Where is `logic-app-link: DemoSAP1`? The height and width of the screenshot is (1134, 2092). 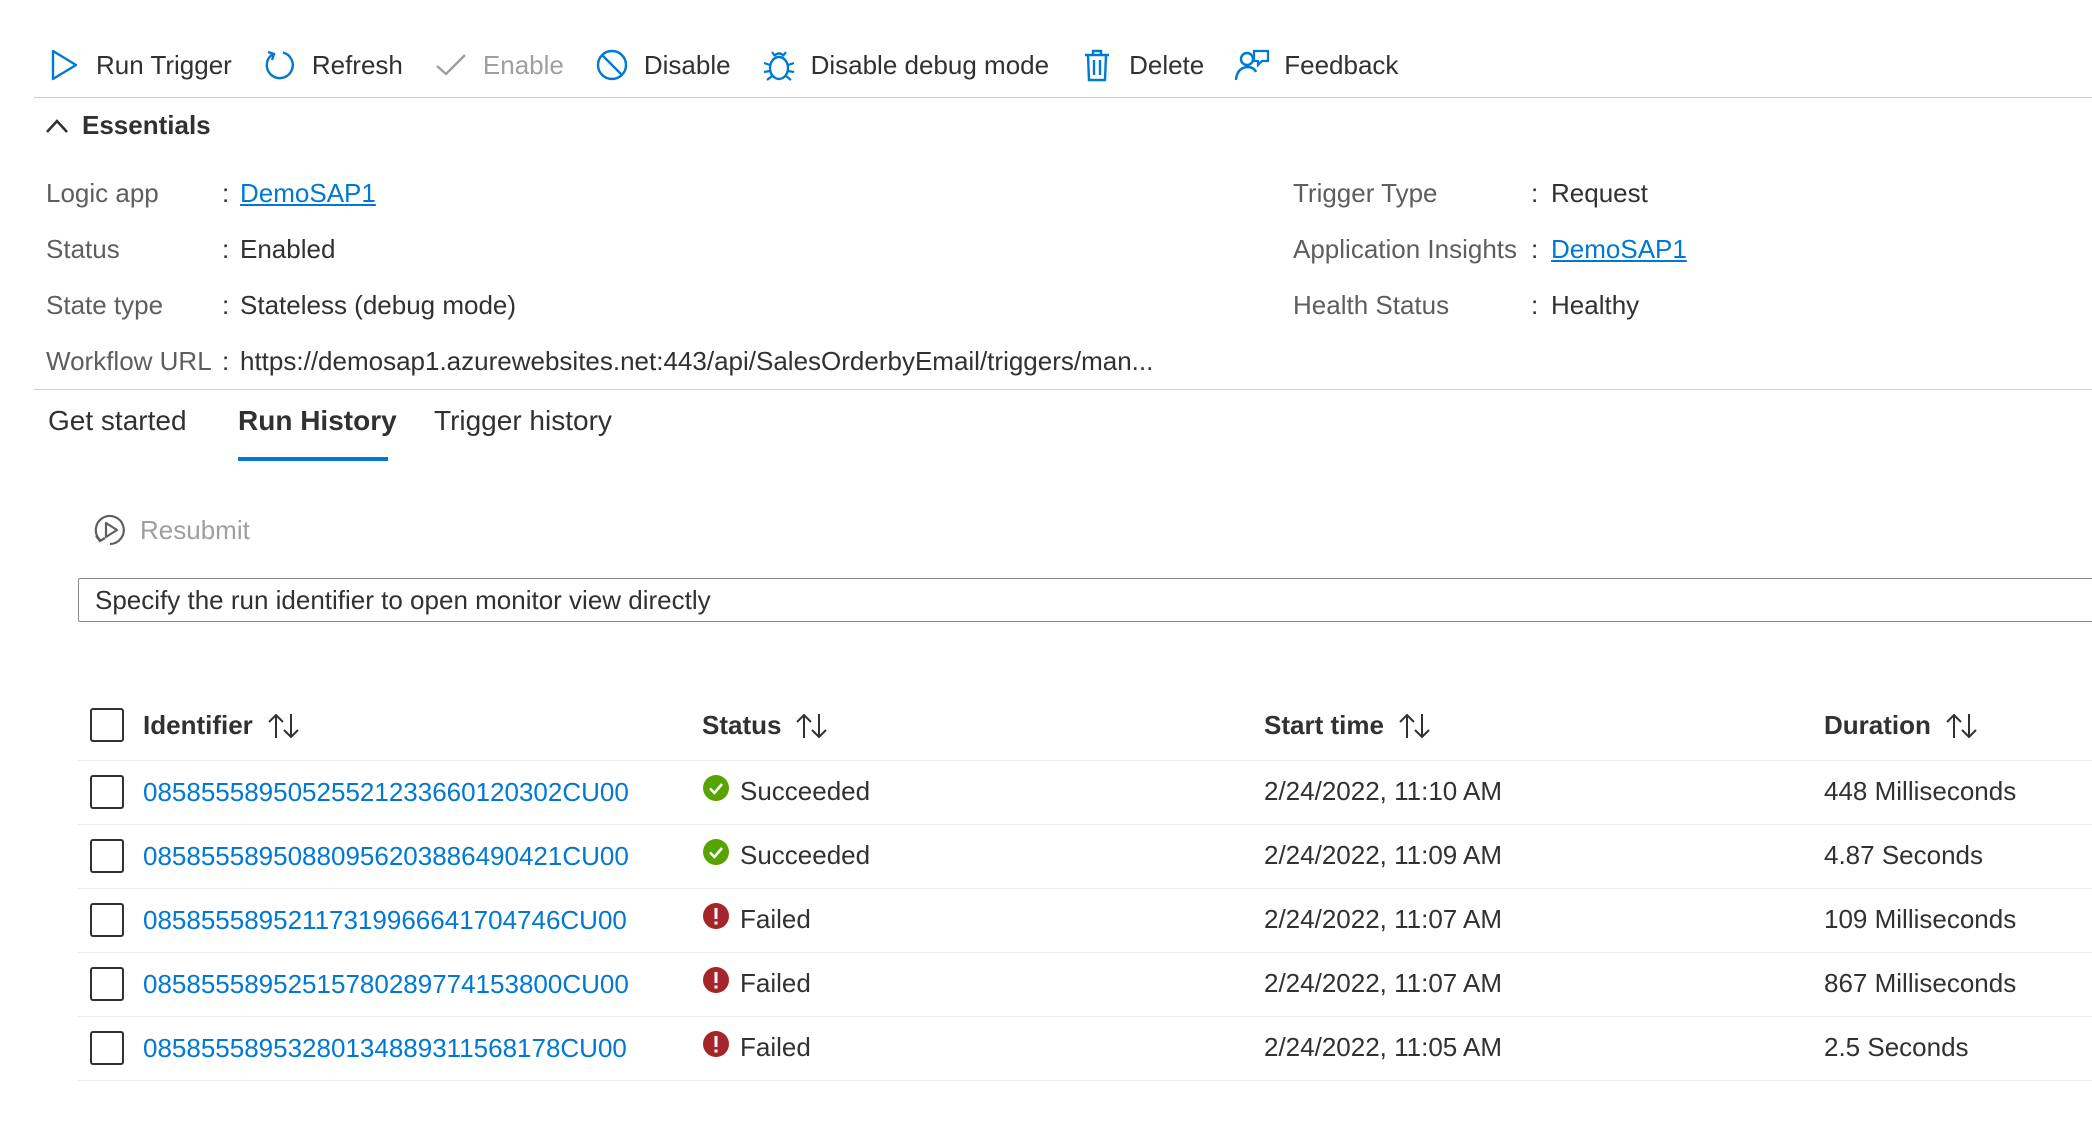
logic-app-link: DemoSAP1 is located at coordinates (308, 193).